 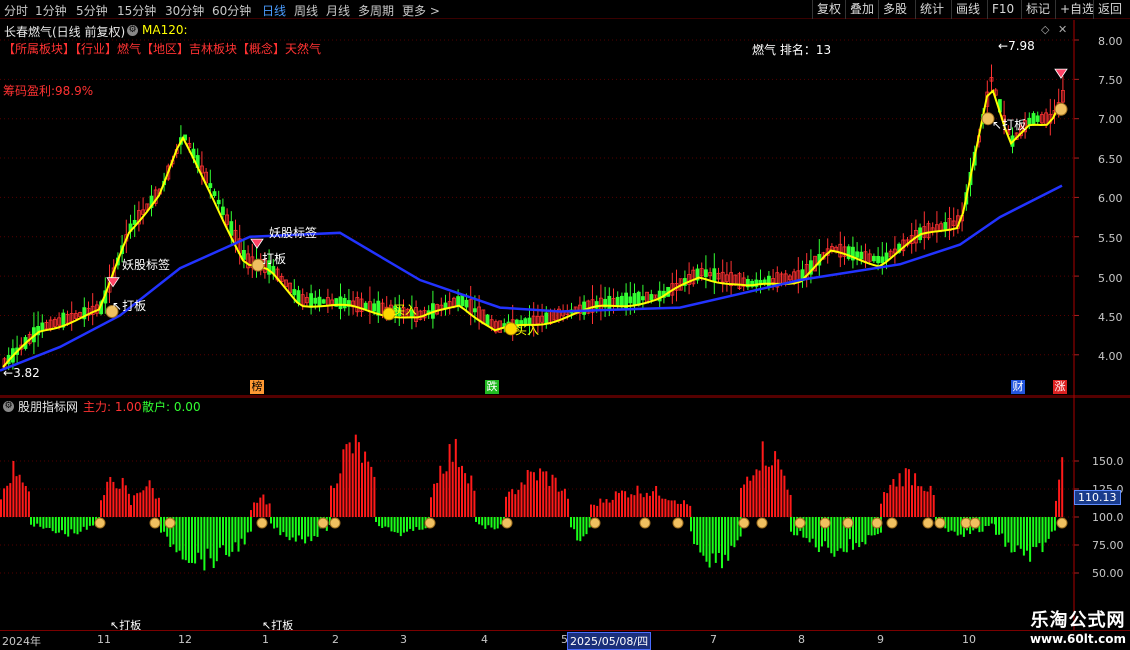 What do you see at coordinates (1110, 356) in the screenshot?
I see `price-tick: 4.00` at bounding box center [1110, 356].